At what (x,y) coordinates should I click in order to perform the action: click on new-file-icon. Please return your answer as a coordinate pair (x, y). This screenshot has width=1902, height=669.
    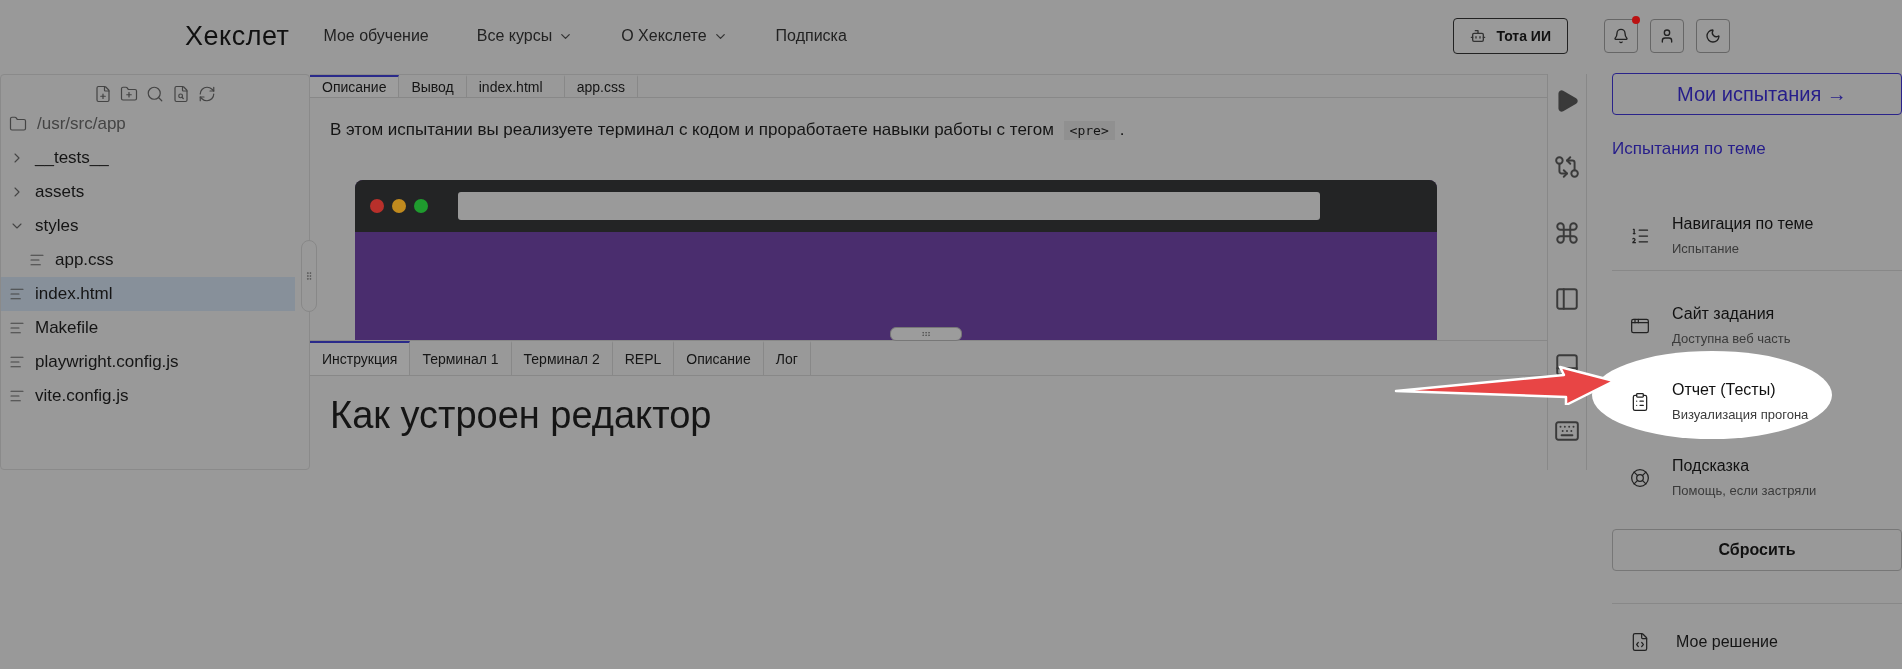
    Looking at the image, I should click on (103, 94).